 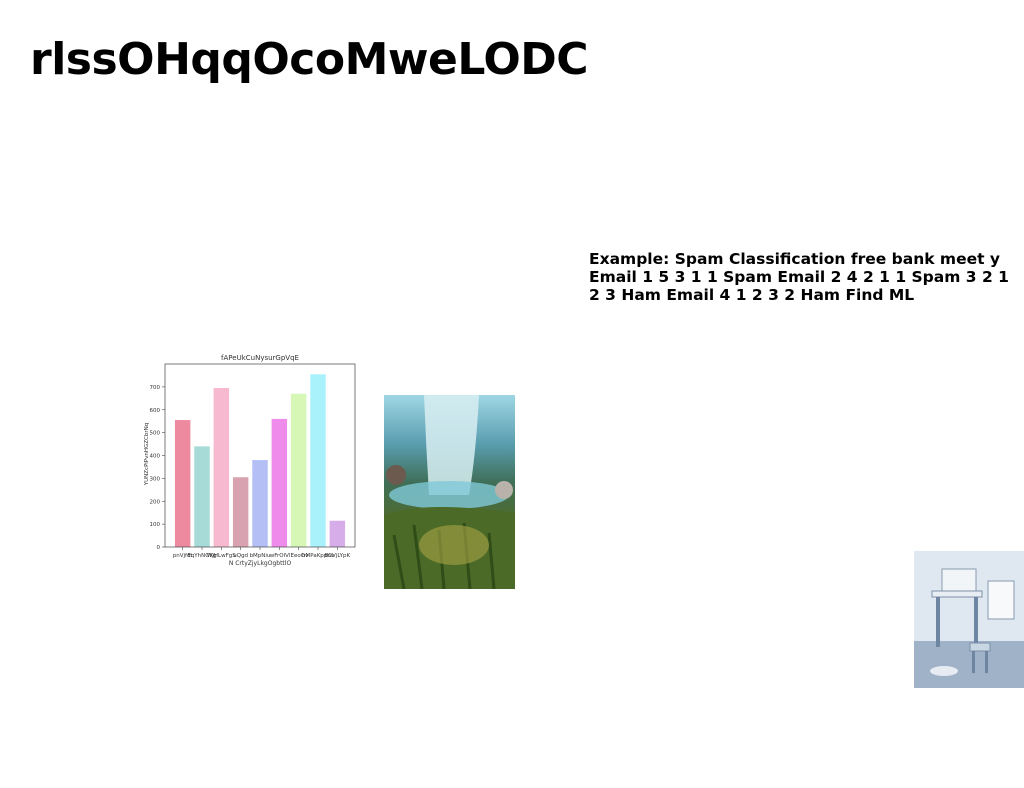 What do you see at coordinates (155, 479) in the screenshot?
I see `y-tick-label: 300` at bounding box center [155, 479].